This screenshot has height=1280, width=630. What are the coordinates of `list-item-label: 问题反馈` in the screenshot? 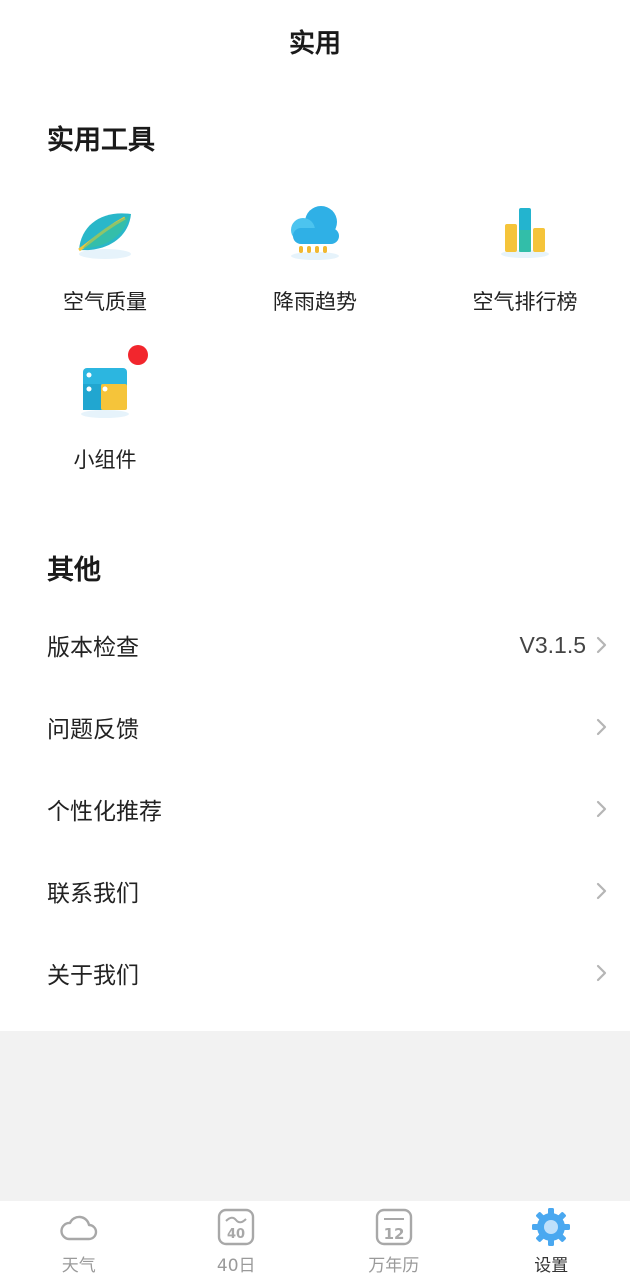 It's located at (93, 730).